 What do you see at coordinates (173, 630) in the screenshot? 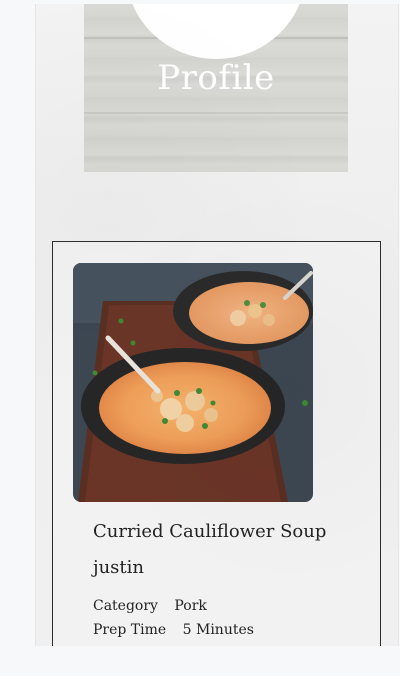
I see `prep-time-row: Prep Time 5 Minutes` at bounding box center [173, 630].